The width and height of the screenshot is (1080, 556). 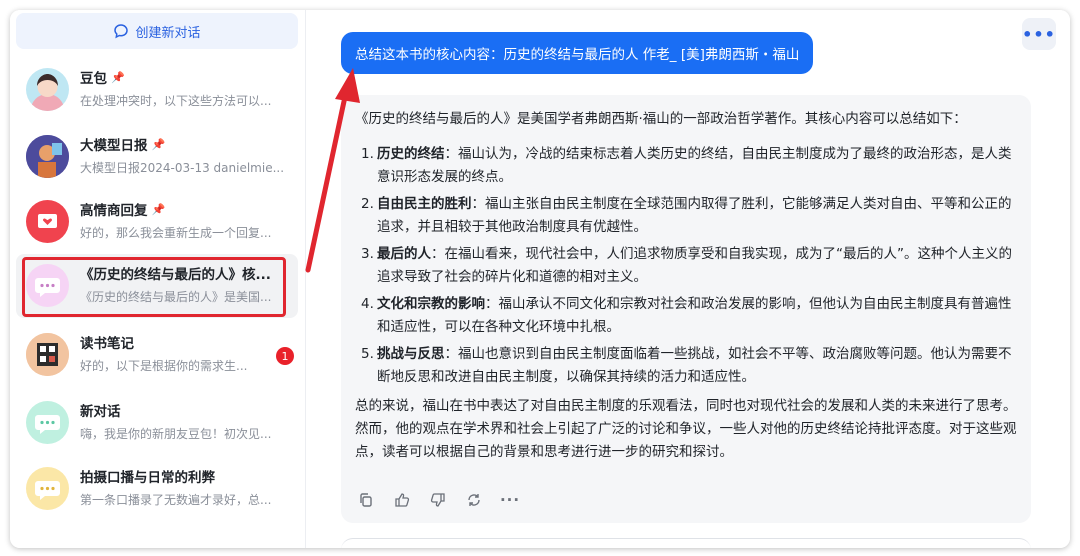 What do you see at coordinates (121, 31) in the screenshot?
I see `chat-bubble-icon` at bounding box center [121, 31].